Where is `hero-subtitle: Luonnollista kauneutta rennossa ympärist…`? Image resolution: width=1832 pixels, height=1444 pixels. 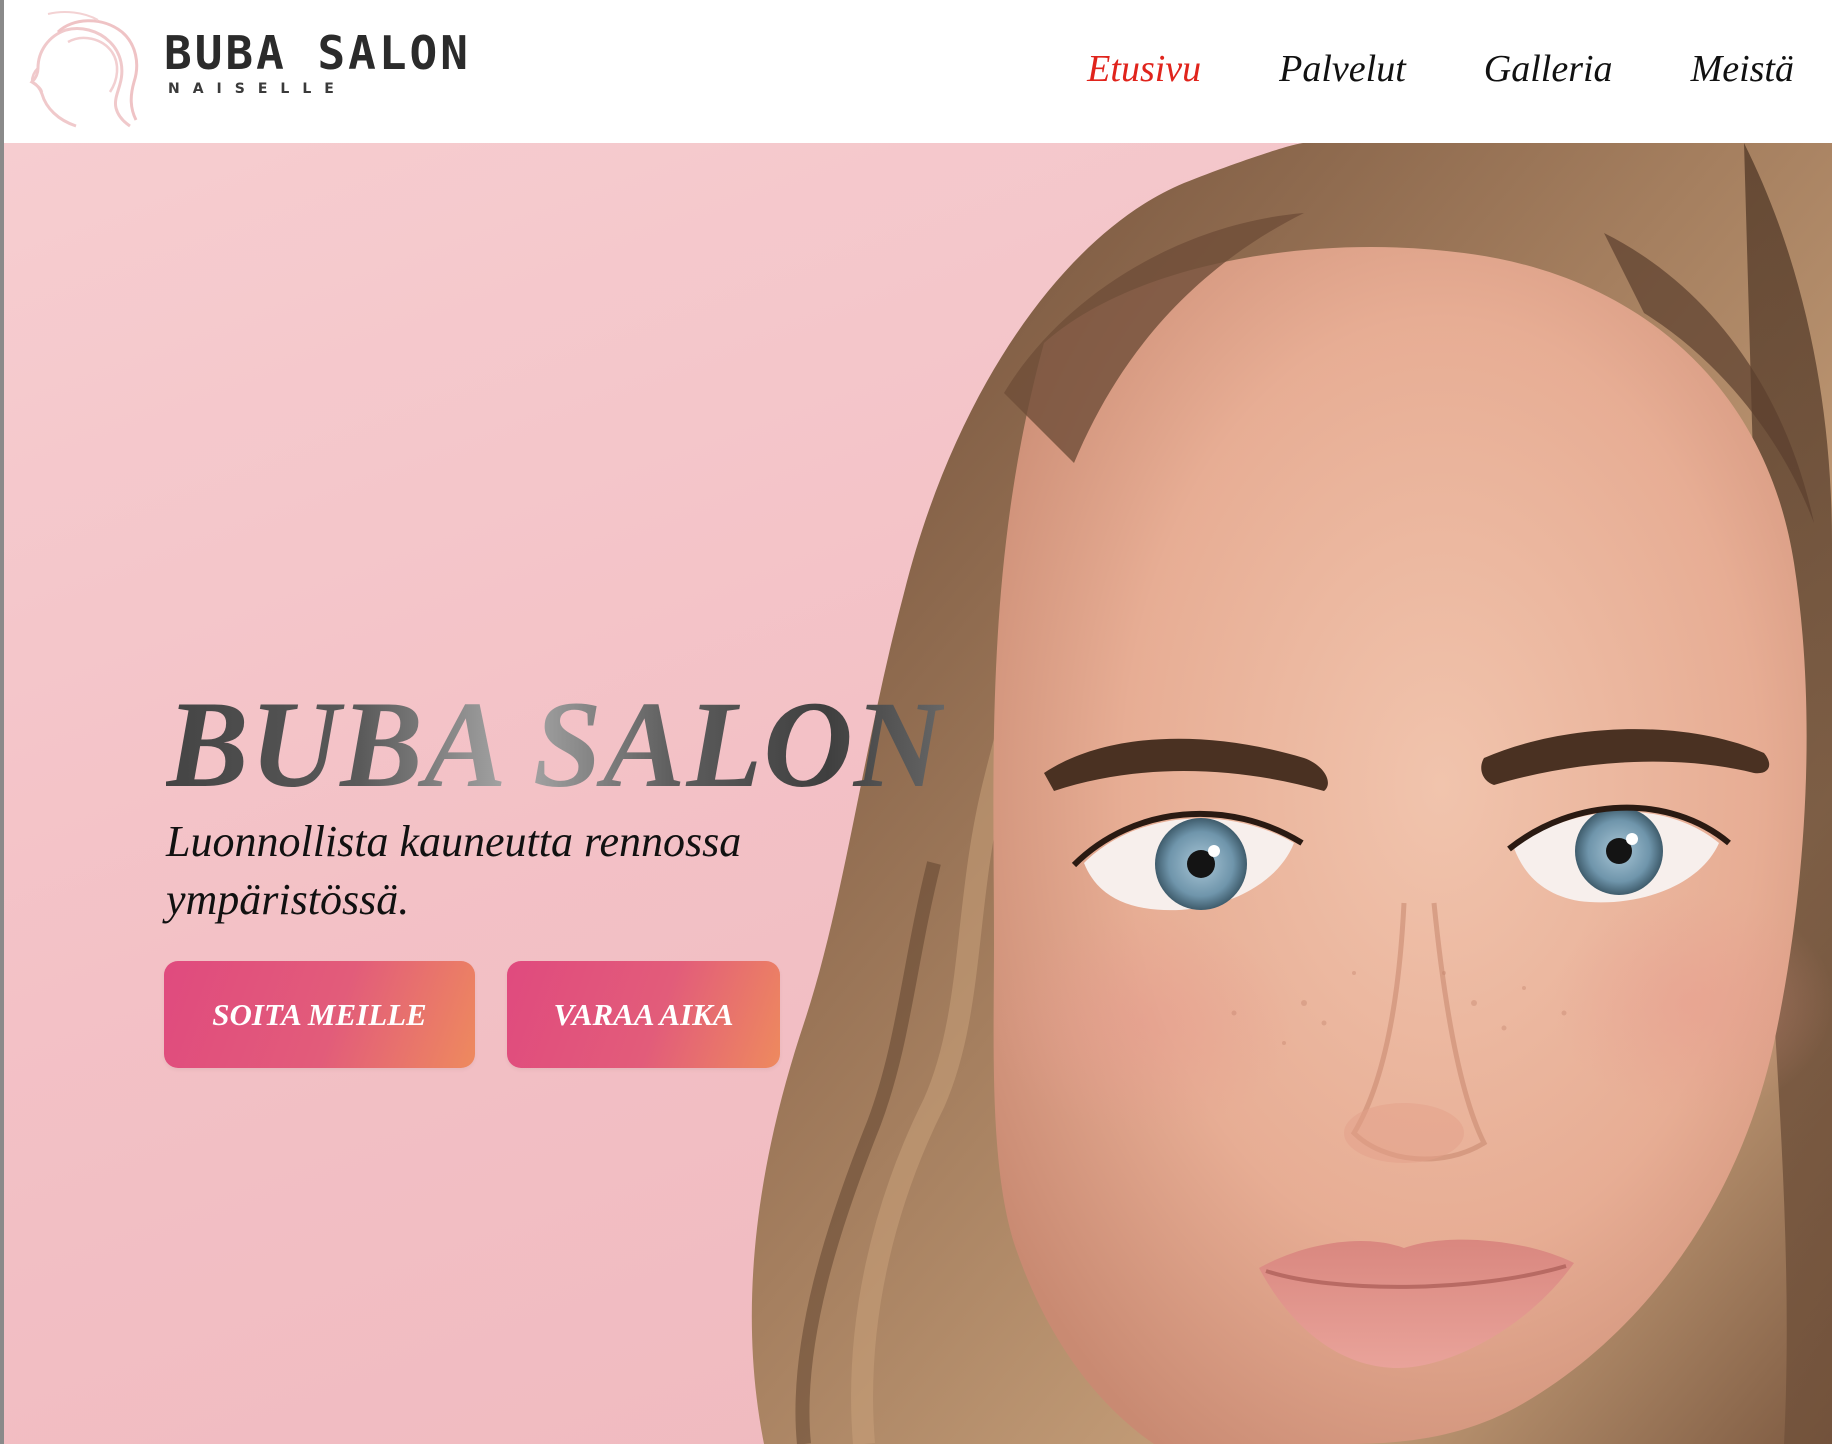
hero-subtitle: Luonnollista kauneutta rennossa ympärist… is located at coordinates (454, 870).